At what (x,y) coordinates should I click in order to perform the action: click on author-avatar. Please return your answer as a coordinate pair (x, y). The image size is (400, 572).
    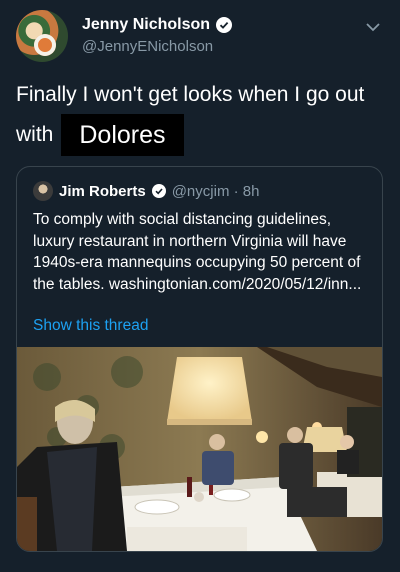
    Looking at the image, I should click on (42, 36).